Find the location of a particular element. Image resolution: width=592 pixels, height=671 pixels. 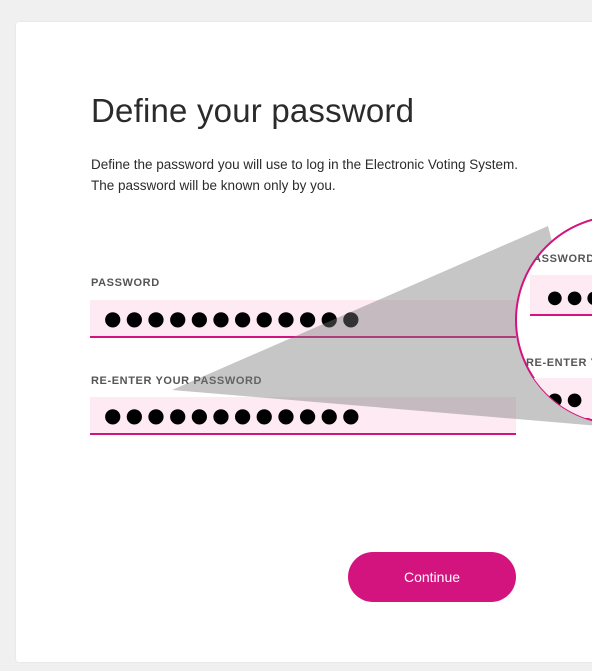

reenter-password-value: ●●●●●●●●●●●● is located at coordinates (234, 415).